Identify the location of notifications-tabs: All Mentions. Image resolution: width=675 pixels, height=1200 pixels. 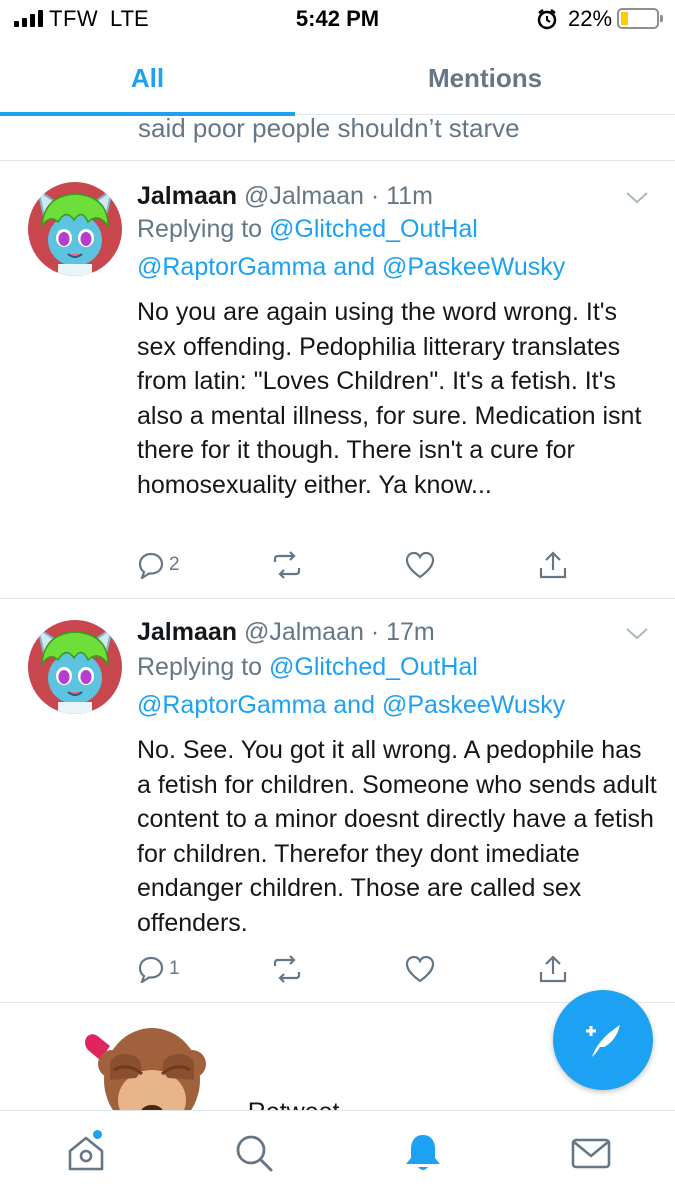
(337, 80).